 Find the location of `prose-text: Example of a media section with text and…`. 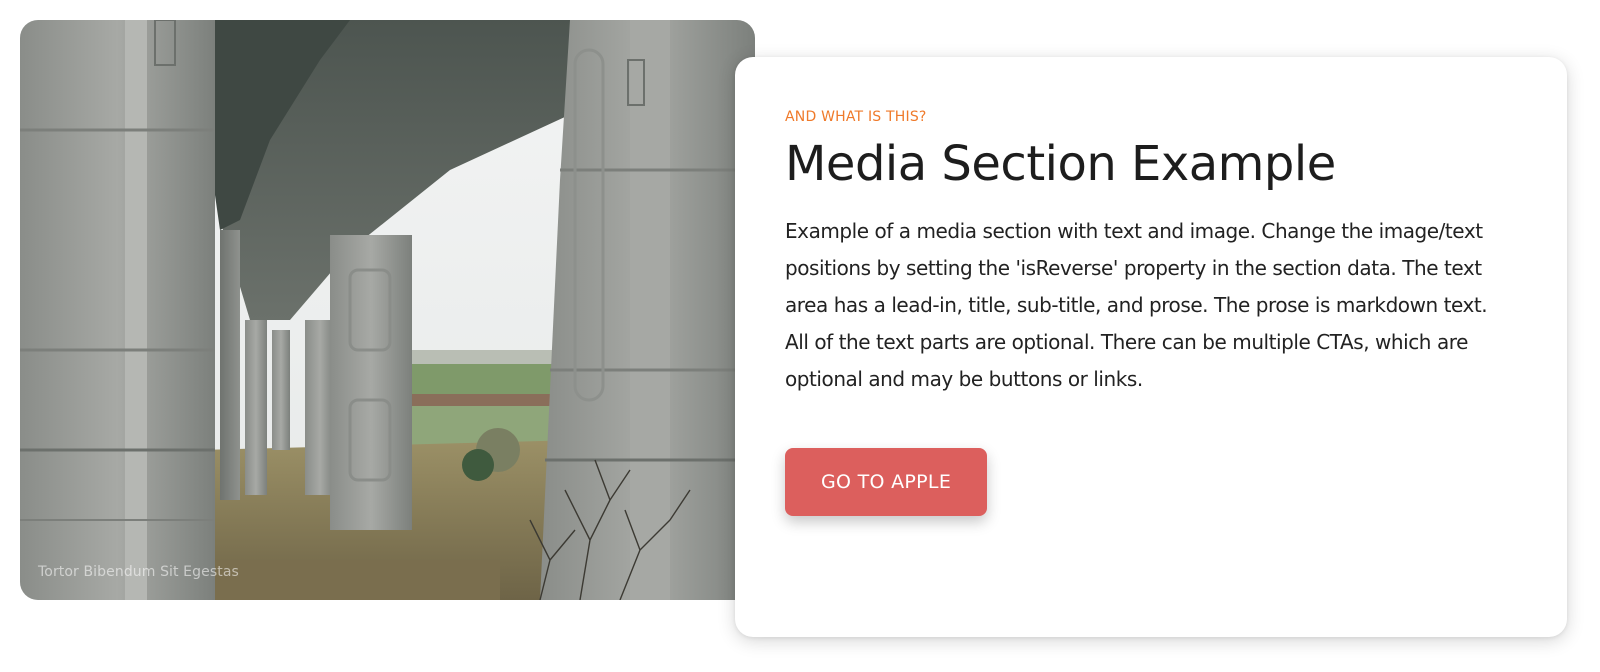

prose-text: Example of a media section with text and… is located at coordinates (1136, 305).